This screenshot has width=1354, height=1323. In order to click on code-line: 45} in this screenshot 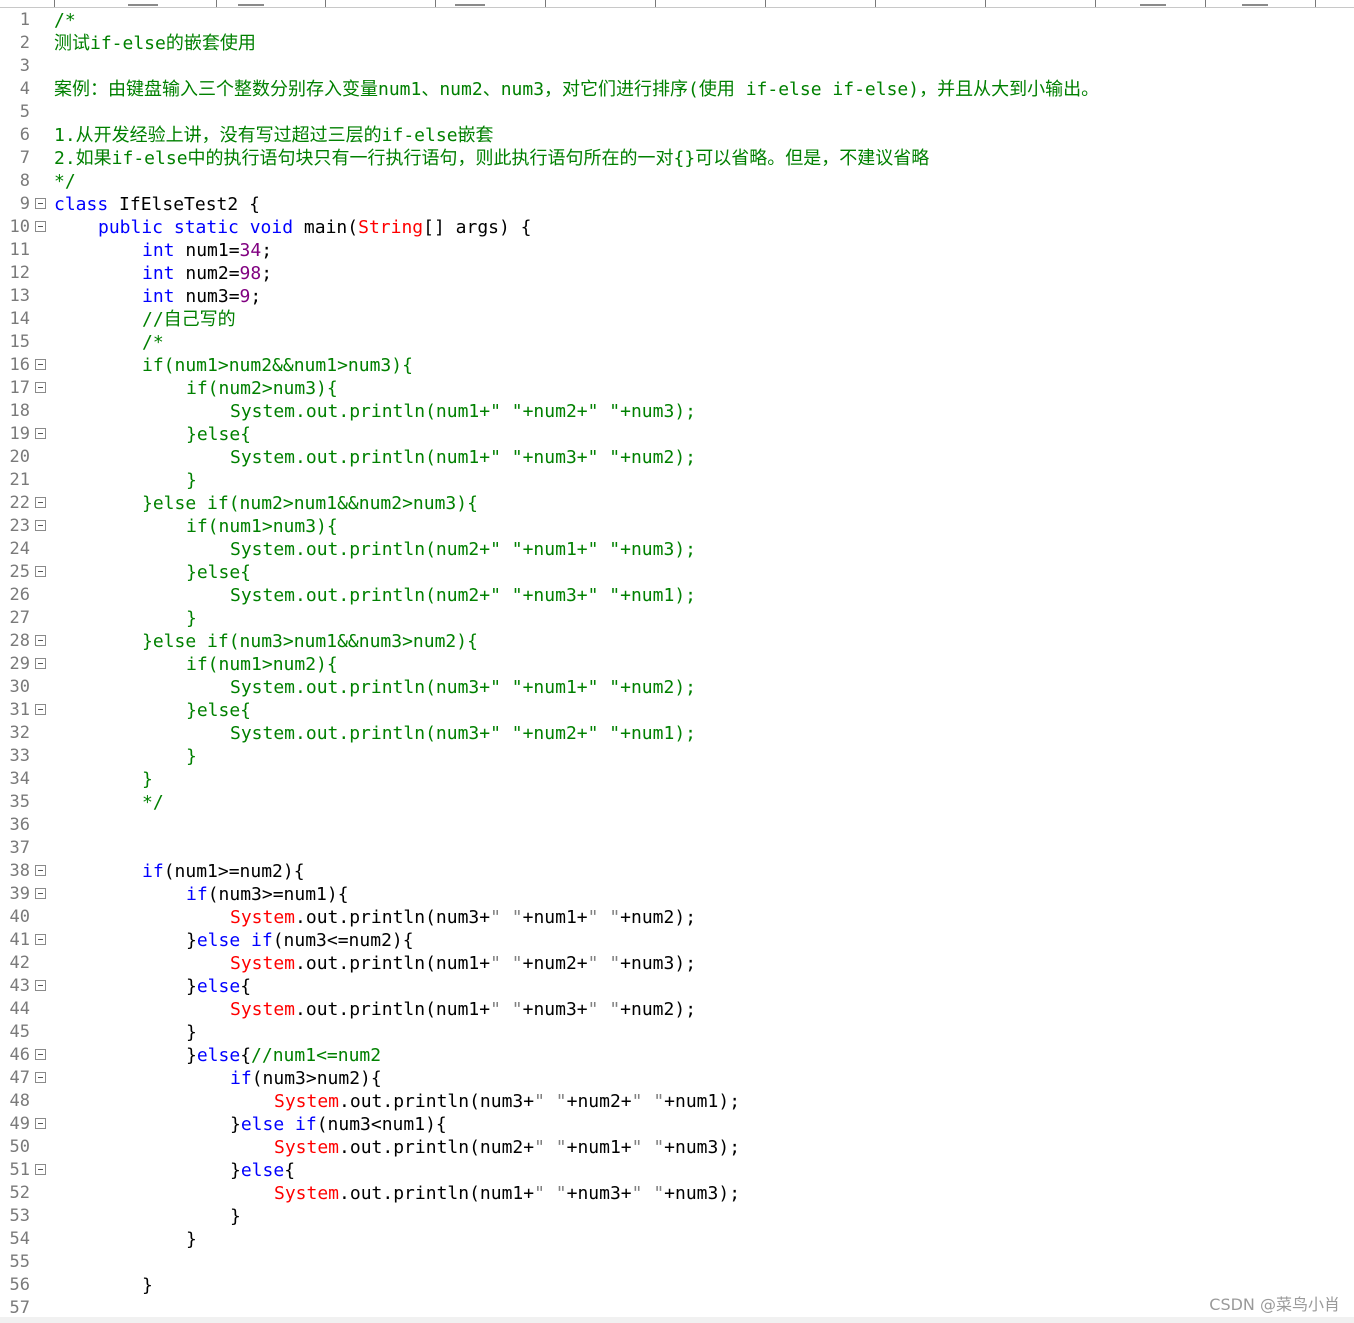, I will do `click(677, 1032)`.